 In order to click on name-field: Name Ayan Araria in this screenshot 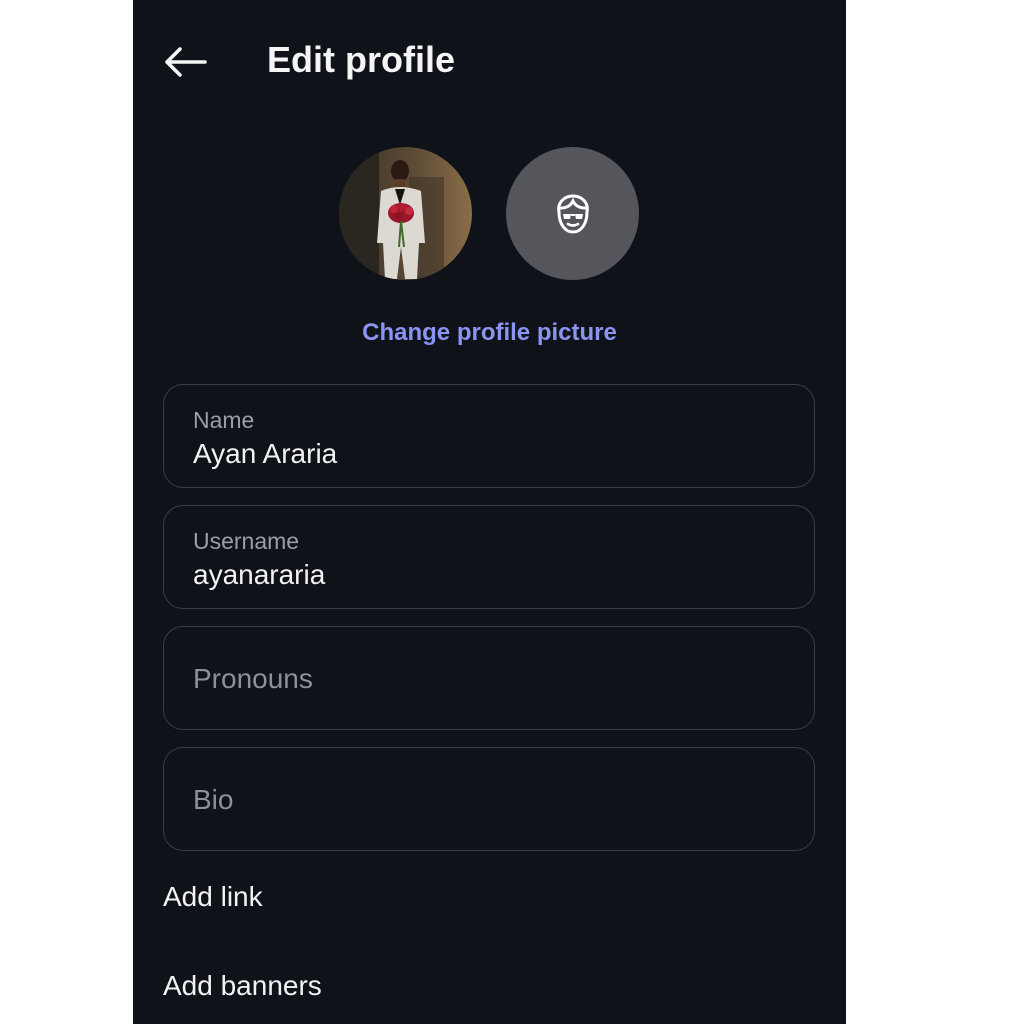, I will do `click(489, 436)`.